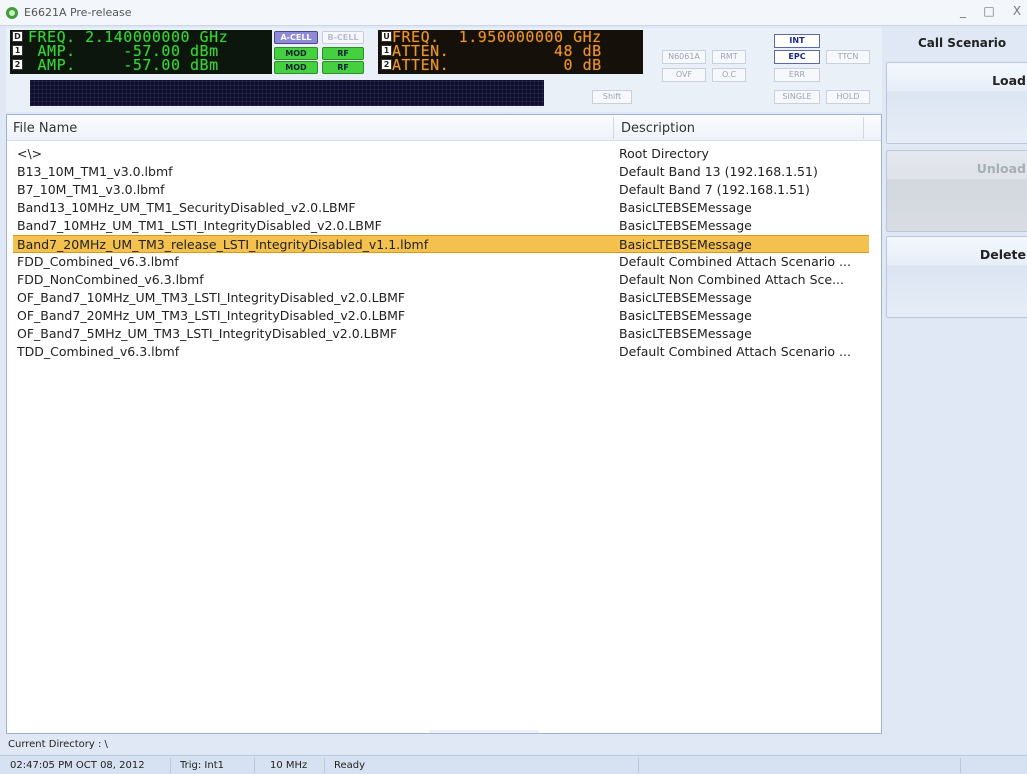 Image resolution: width=1027 pixels, height=774 pixels. What do you see at coordinates (963, 11) in the screenshot?
I see `minimize-button: _` at bounding box center [963, 11].